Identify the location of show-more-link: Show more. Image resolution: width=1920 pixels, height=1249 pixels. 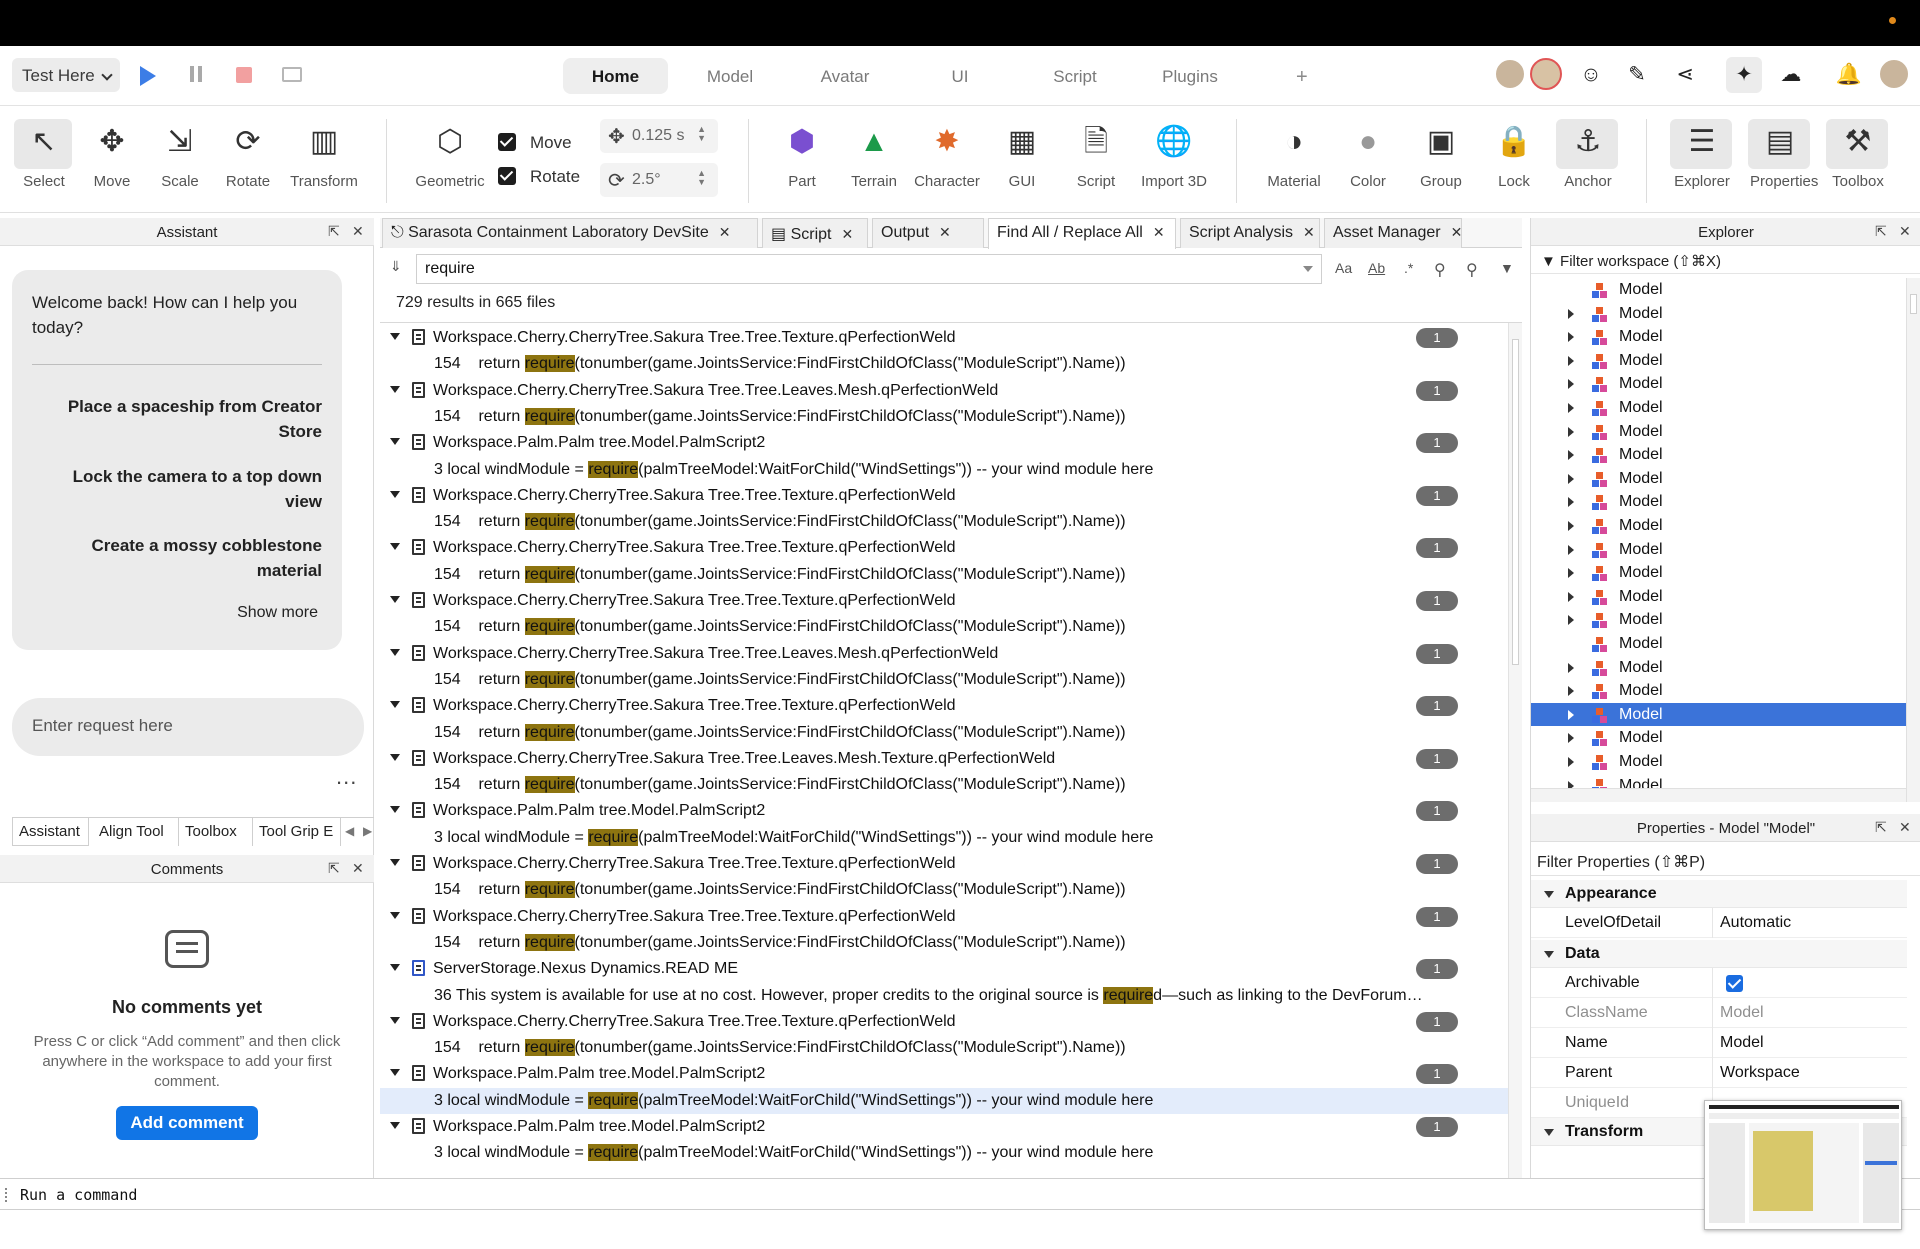
(277, 613).